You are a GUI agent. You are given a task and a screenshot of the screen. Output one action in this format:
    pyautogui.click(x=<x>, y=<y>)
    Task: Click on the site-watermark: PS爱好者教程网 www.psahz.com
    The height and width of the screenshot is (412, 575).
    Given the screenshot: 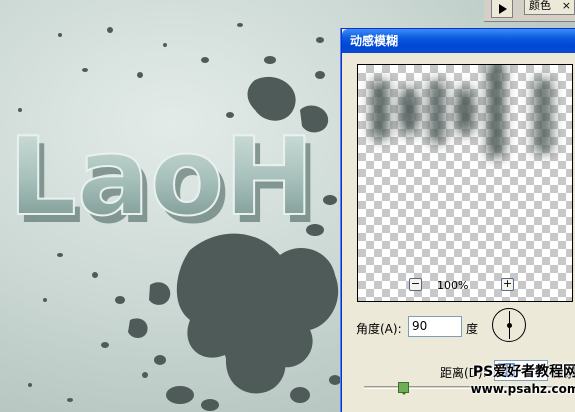 What is the action you would take?
    pyautogui.click(x=522, y=380)
    